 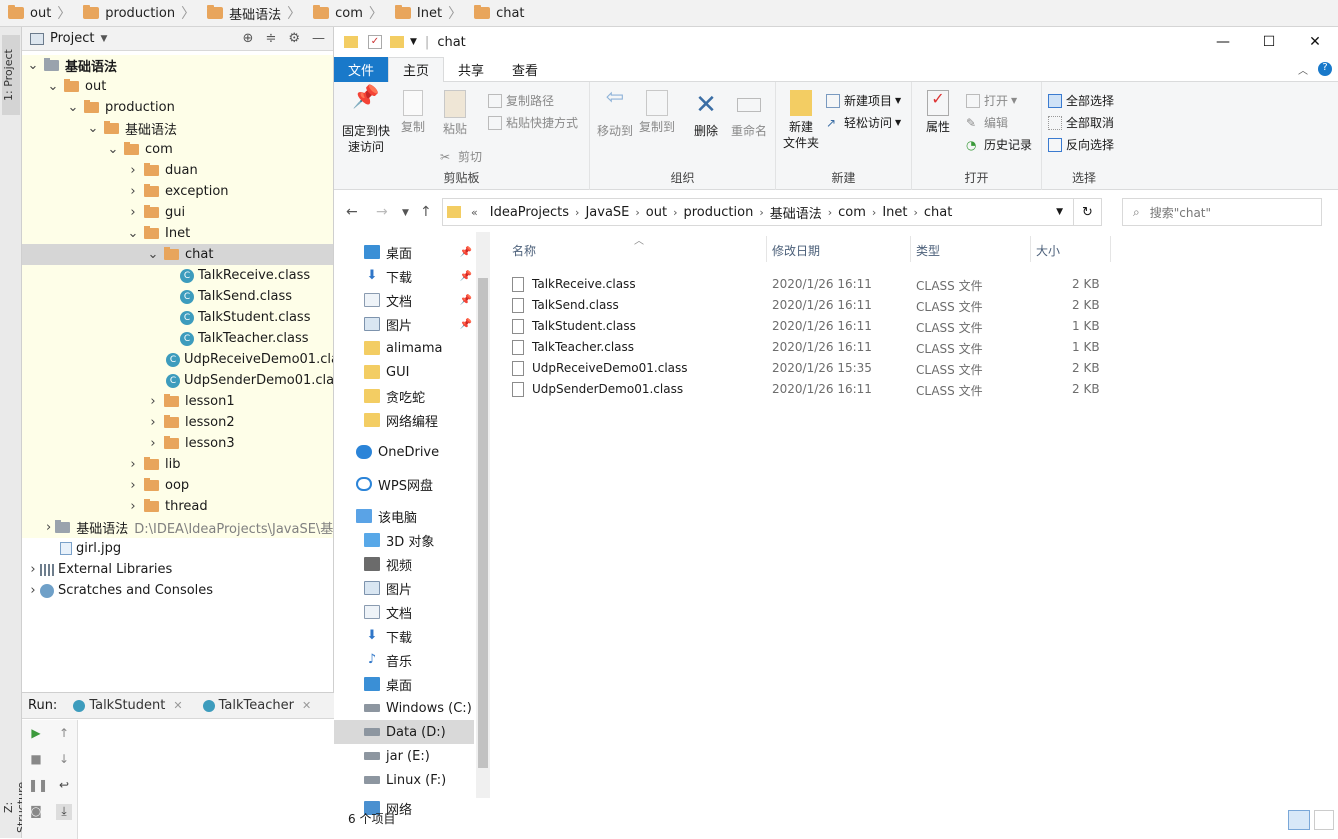 What do you see at coordinates (177, 401) in the screenshot?
I see `tree-row: › lesson1` at bounding box center [177, 401].